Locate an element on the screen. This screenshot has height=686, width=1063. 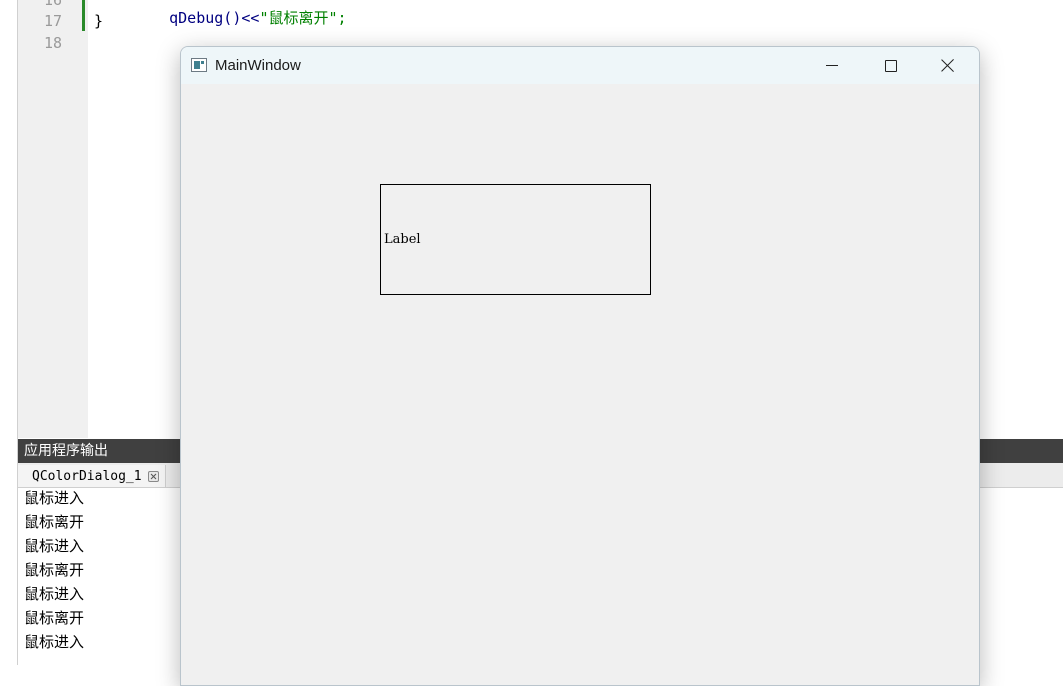
line-number: 16 is located at coordinates (52, 4).